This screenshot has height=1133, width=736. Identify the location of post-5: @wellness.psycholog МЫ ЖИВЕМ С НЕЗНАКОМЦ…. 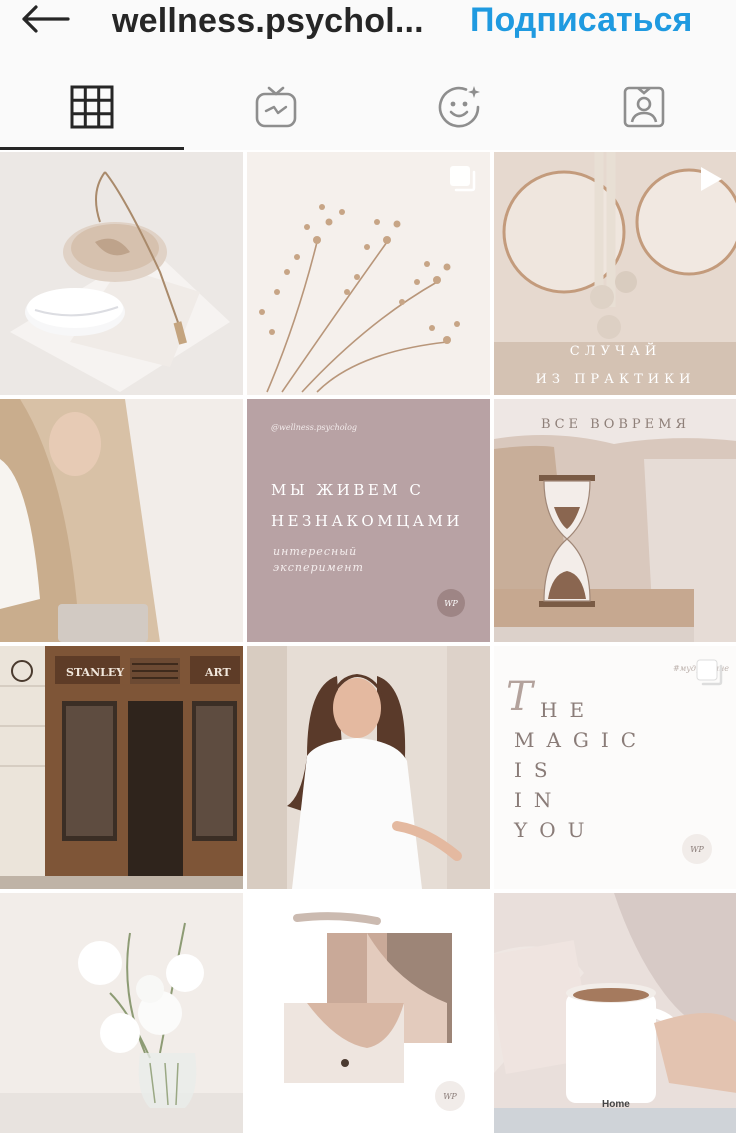
(368, 520).